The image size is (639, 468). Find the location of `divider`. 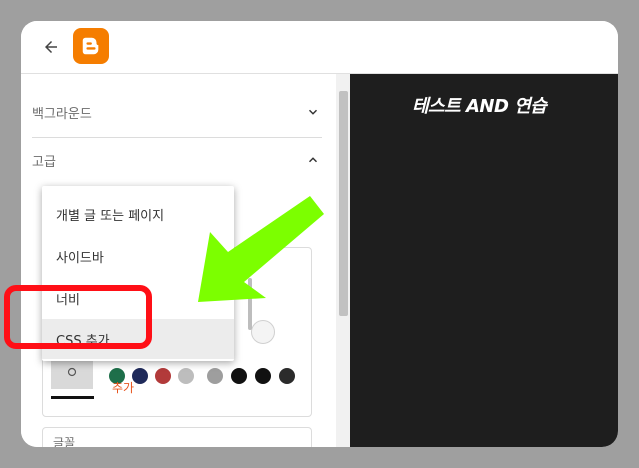

divider is located at coordinates (177, 137).